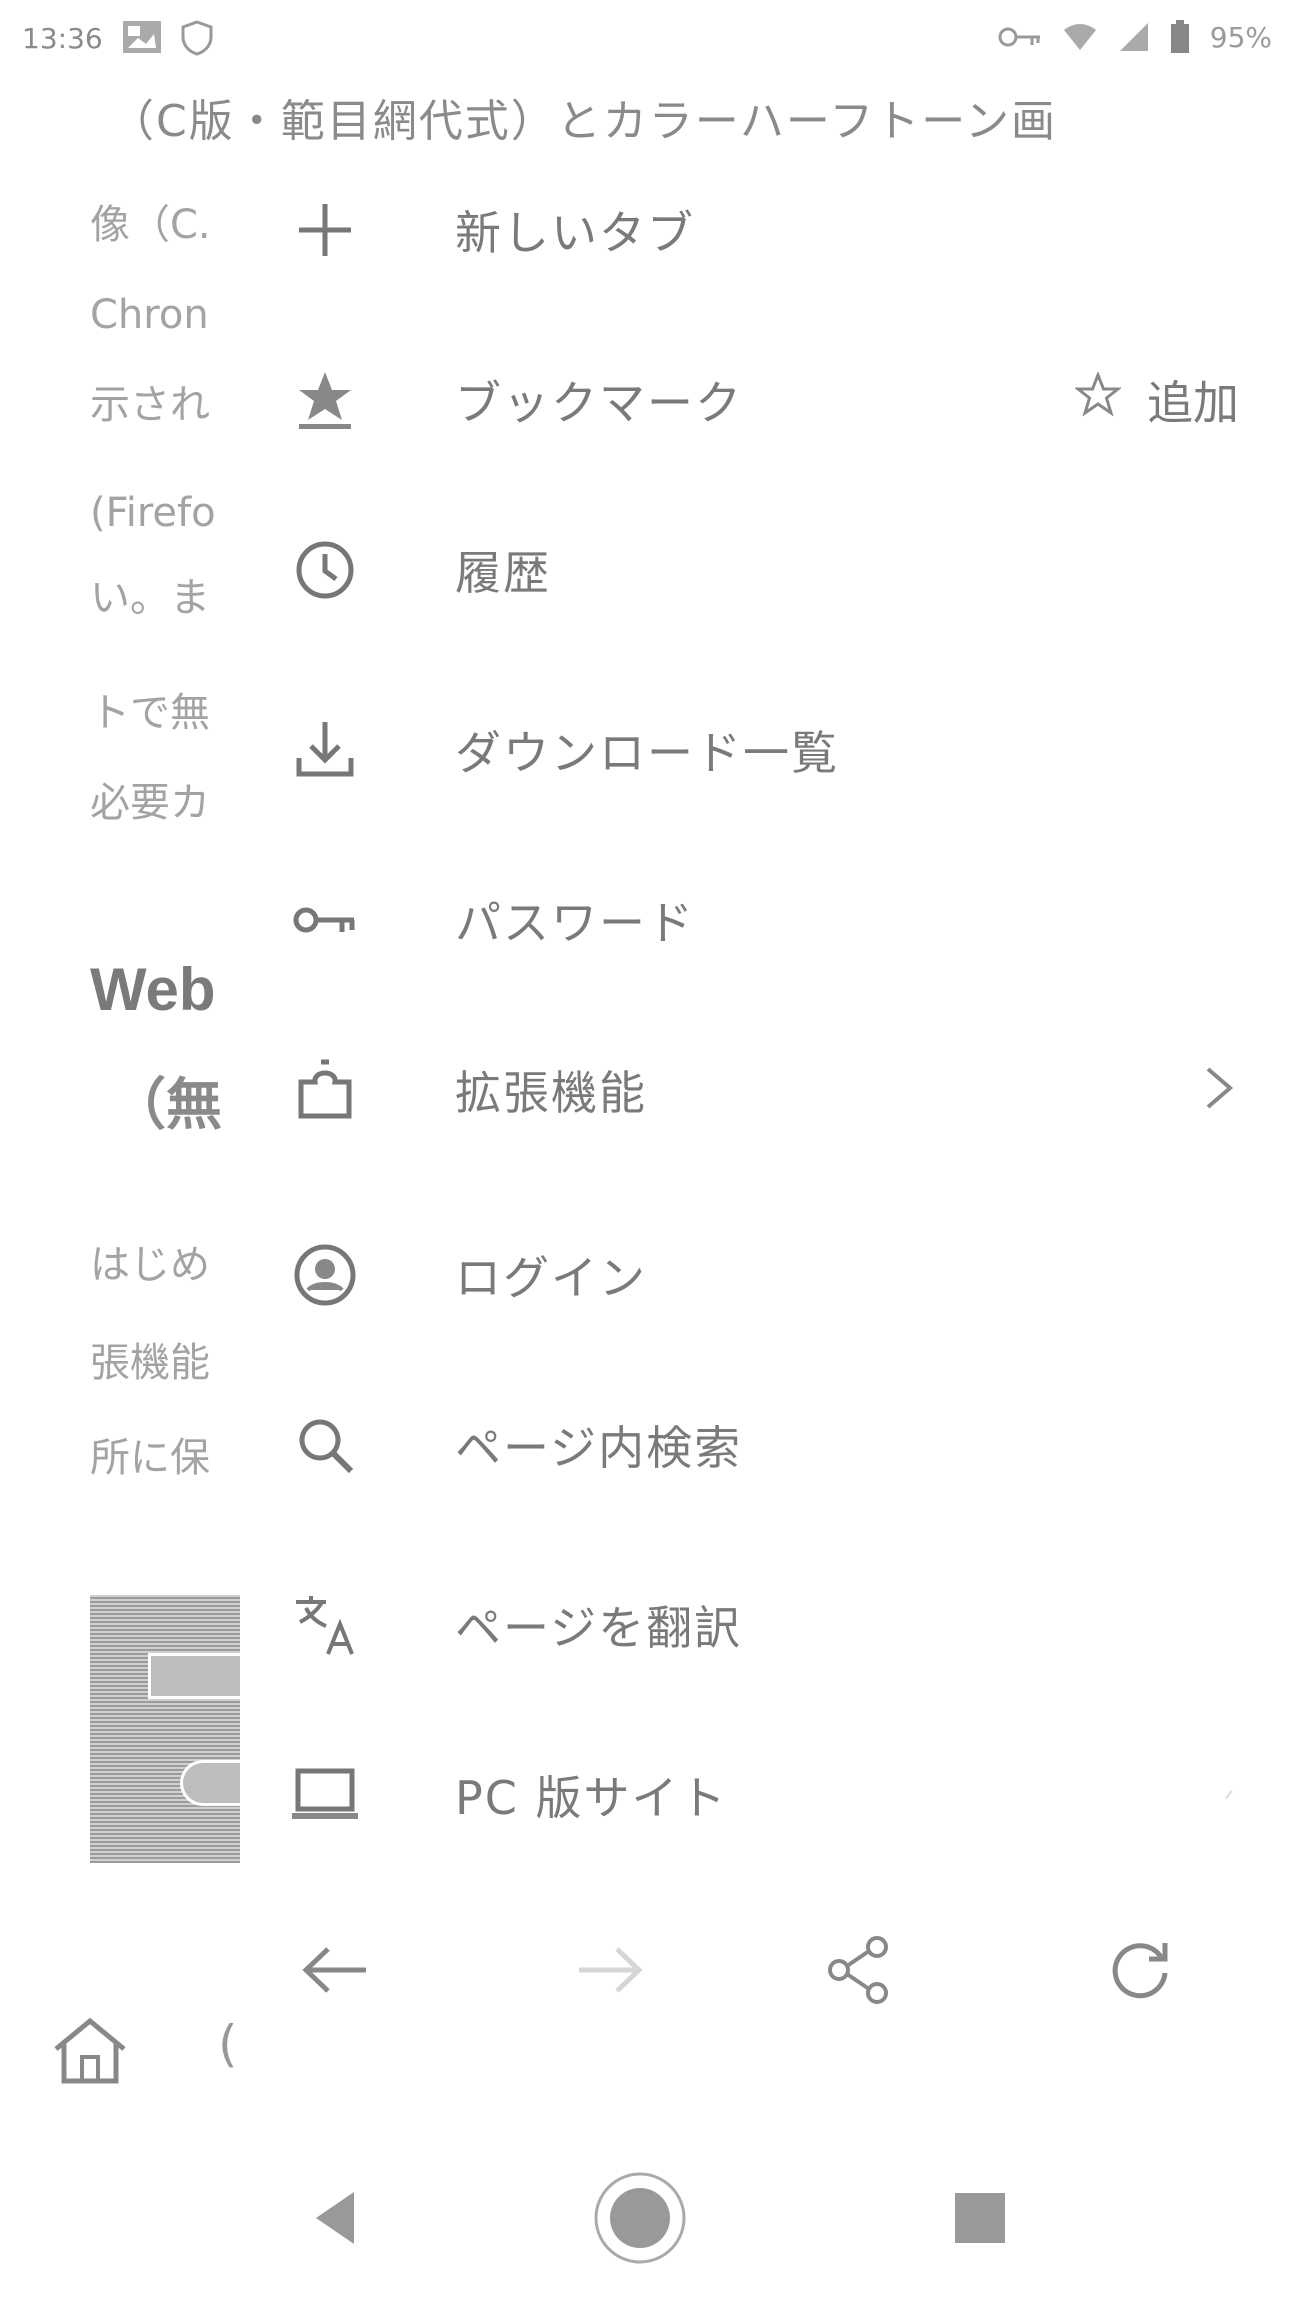 This screenshot has height=2300, width=1294. I want to click on menu-item-label: ページ内検索, so click(599, 1448).